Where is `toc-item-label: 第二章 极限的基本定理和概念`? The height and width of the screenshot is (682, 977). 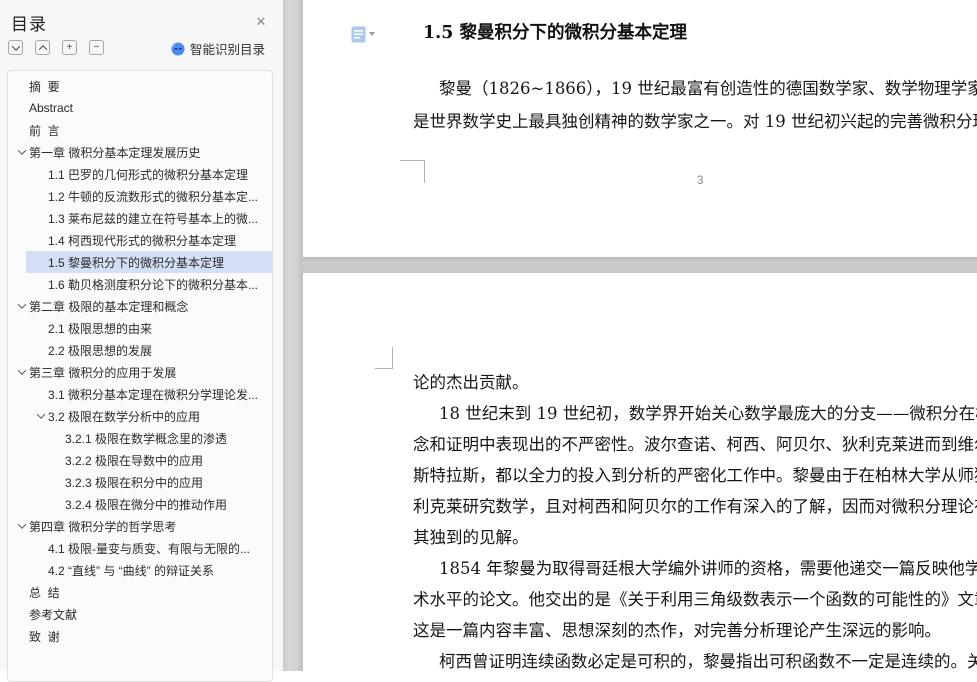
toc-item-label: 第二章 极限的基本定理和概念 is located at coordinates (109, 306).